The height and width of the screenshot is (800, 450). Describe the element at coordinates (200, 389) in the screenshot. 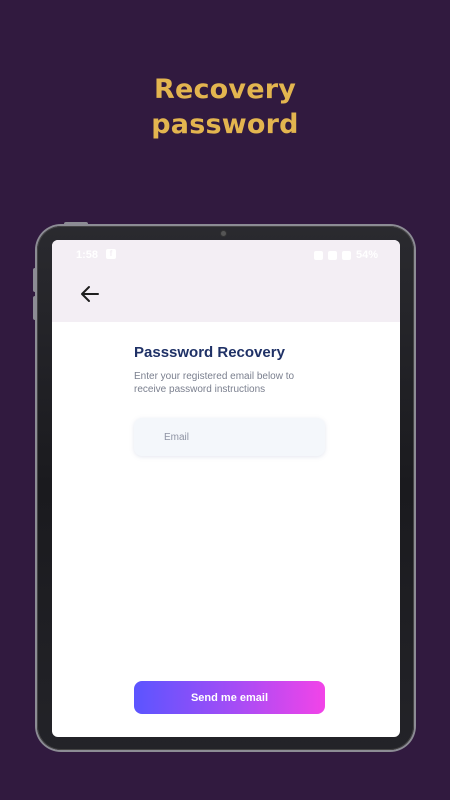

I see `instructions-line2: receive password instructions` at that location.